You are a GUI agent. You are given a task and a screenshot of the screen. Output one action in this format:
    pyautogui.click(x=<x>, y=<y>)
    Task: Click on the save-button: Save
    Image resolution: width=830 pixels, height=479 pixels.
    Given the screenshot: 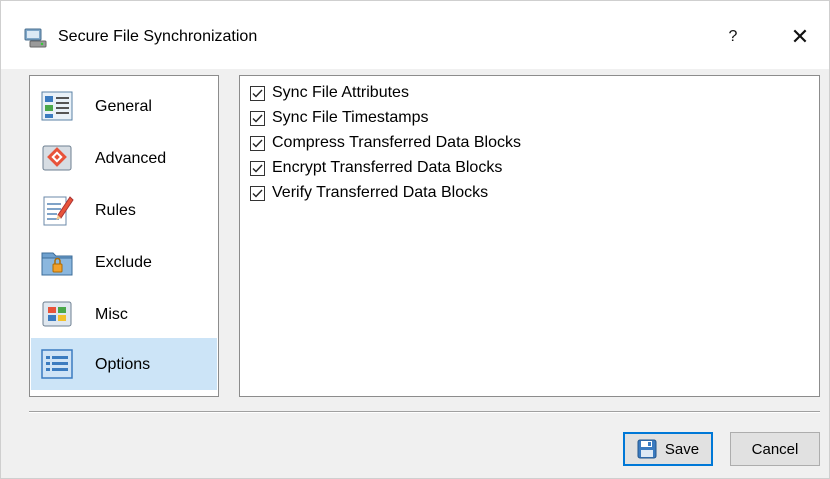 What is the action you would take?
    pyautogui.click(x=668, y=449)
    